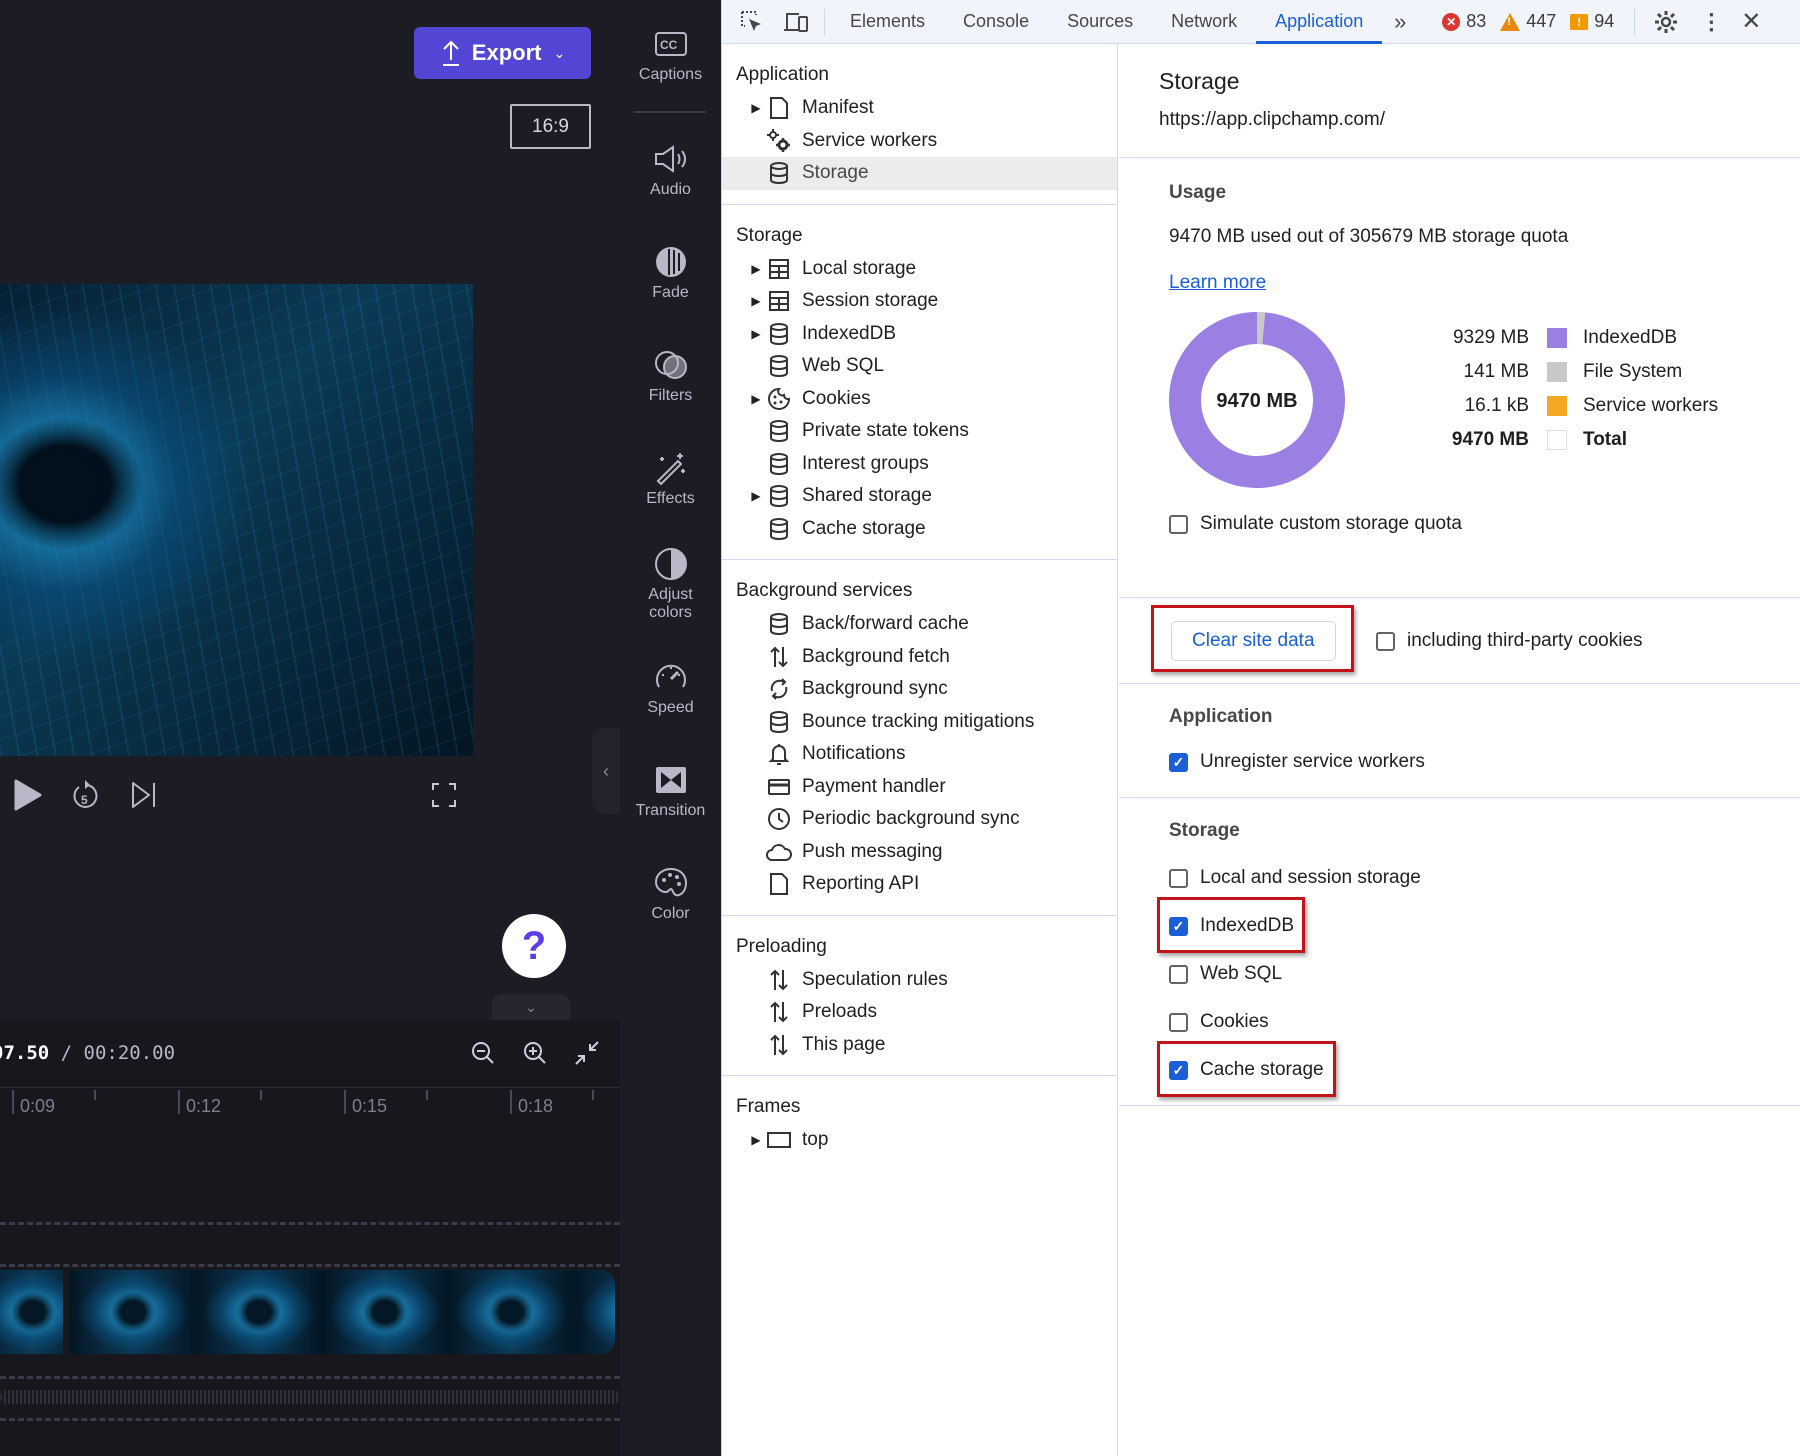 Image resolution: width=1800 pixels, height=1456 pixels. Describe the element at coordinates (919, 657) in the screenshot. I see `sidebar-item-background-fetch: Background fetch` at that location.